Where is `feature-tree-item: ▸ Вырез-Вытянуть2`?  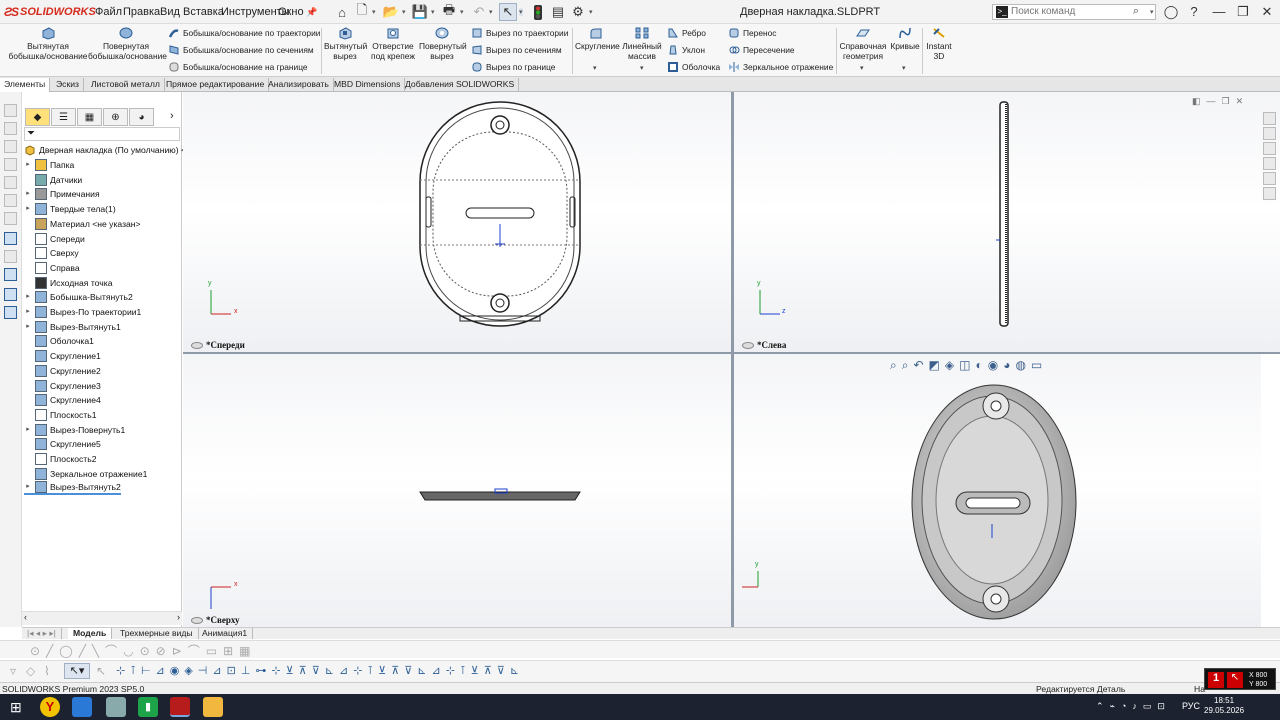 feature-tree-item: ▸ Вырез-Вытянуть2 is located at coordinates (72, 488).